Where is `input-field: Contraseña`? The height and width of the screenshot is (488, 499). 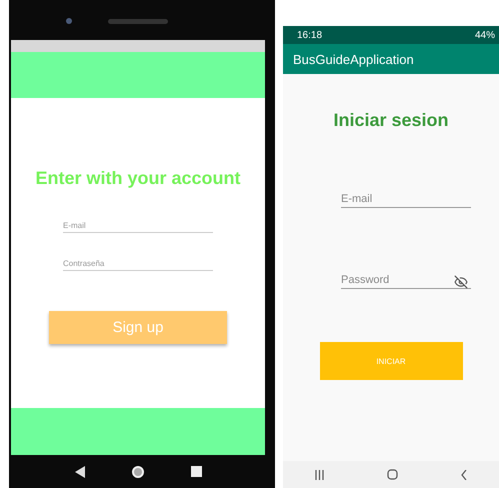 input-field: Contraseña is located at coordinates (138, 264).